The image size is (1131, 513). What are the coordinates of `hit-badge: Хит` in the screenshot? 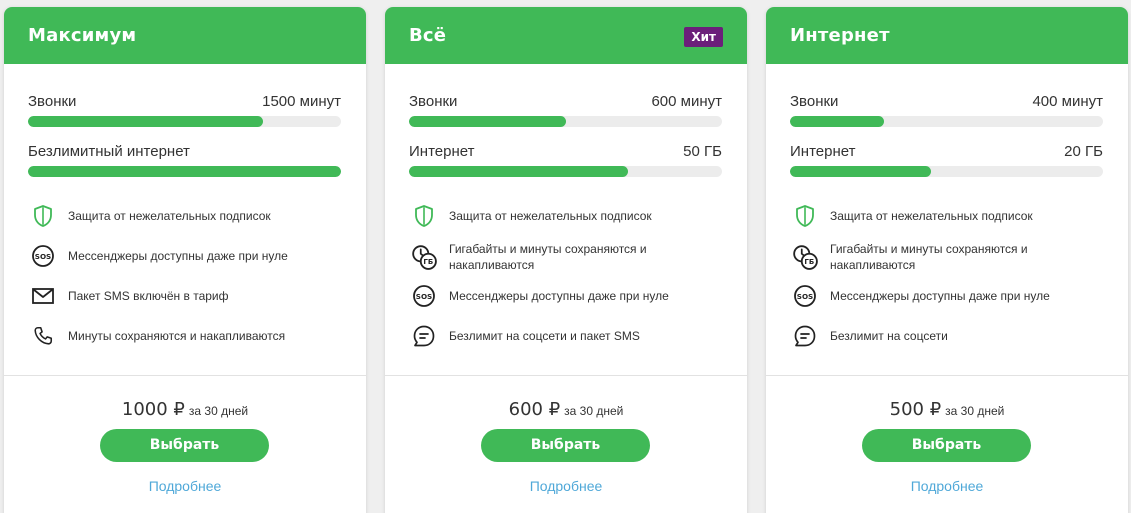 It's located at (703, 37).